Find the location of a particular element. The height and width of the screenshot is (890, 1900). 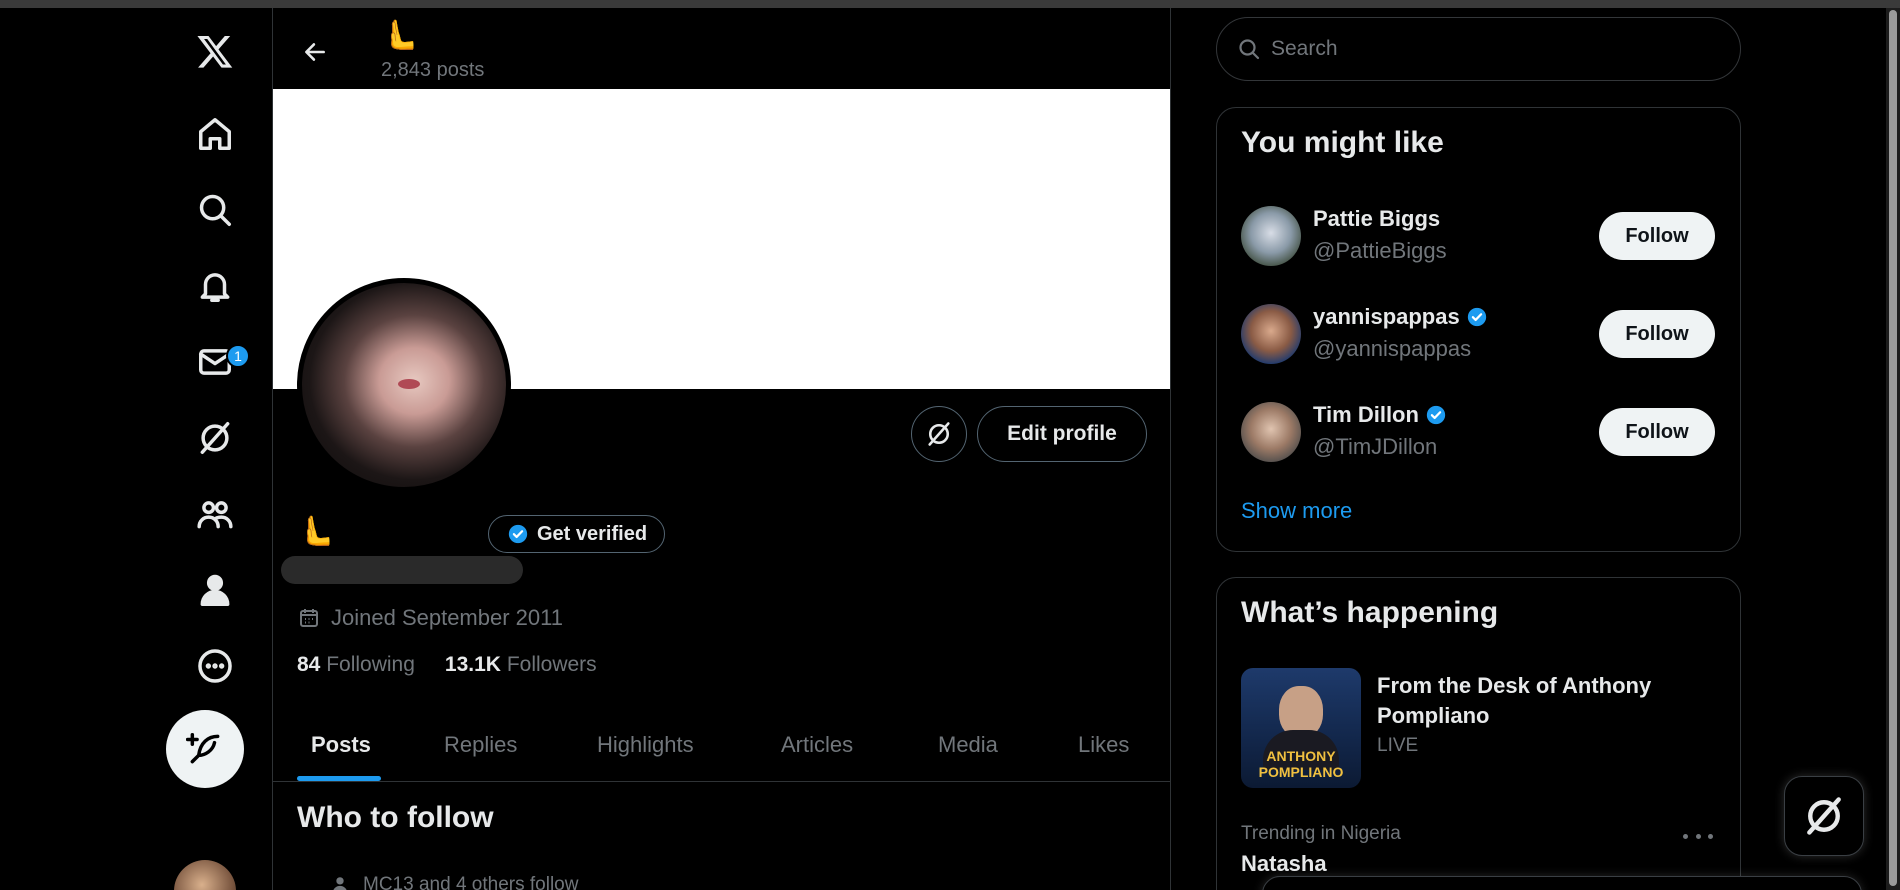

following-count: 84 is located at coordinates (309, 664).